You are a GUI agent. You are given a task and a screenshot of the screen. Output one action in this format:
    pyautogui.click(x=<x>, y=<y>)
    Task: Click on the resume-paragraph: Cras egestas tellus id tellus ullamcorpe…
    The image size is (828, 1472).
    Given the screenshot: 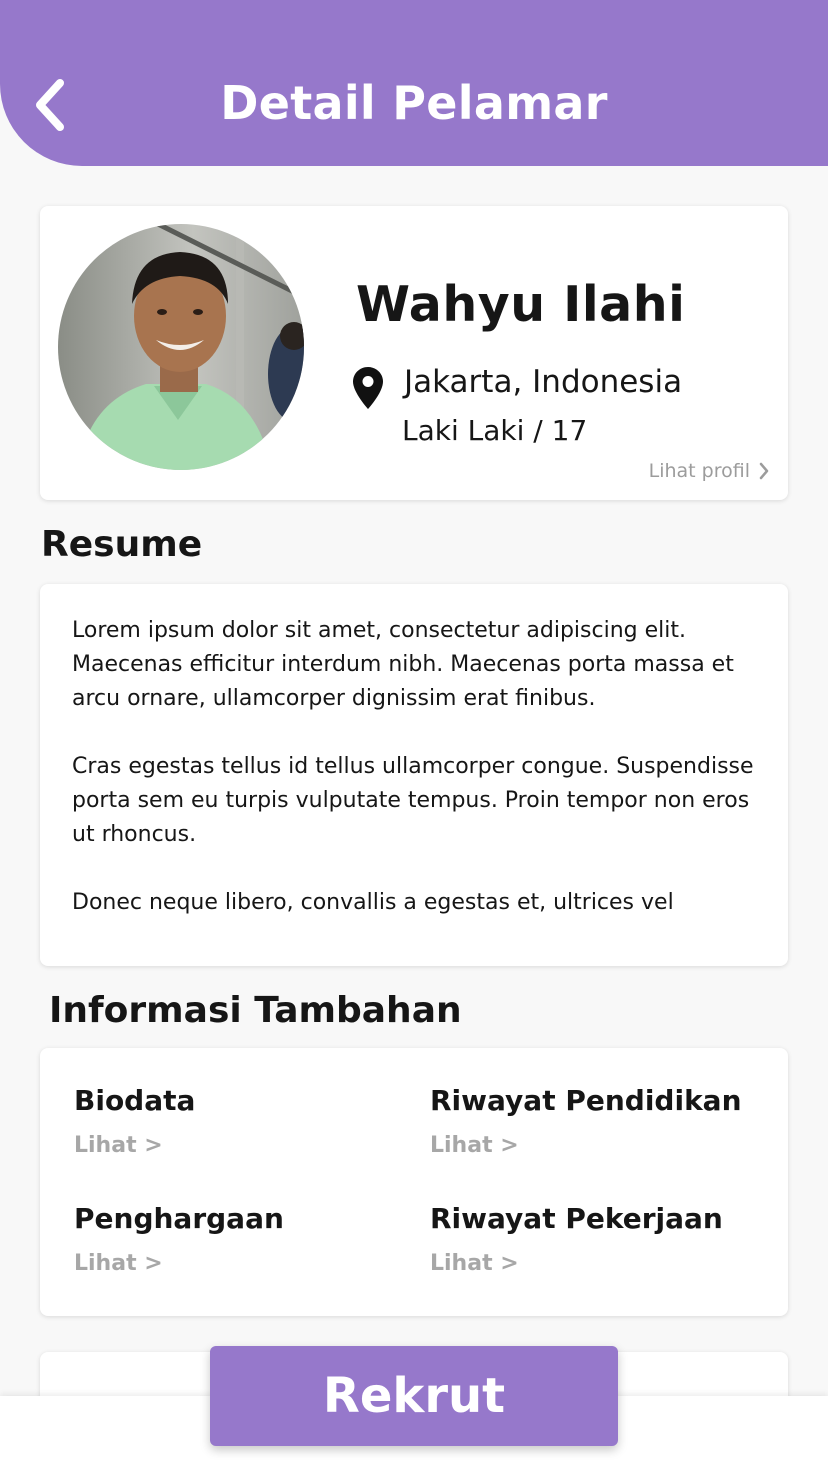 What is the action you would take?
    pyautogui.click(x=413, y=800)
    